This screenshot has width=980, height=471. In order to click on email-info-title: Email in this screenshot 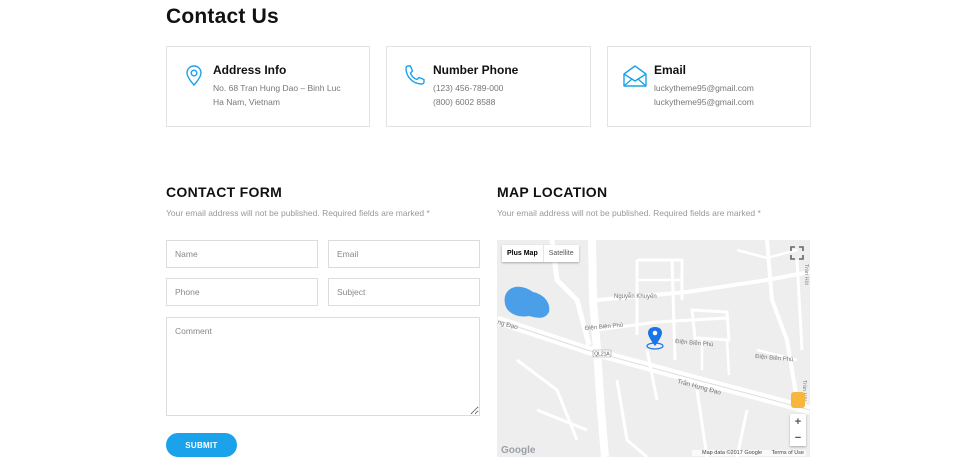, I will do `click(670, 70)`.